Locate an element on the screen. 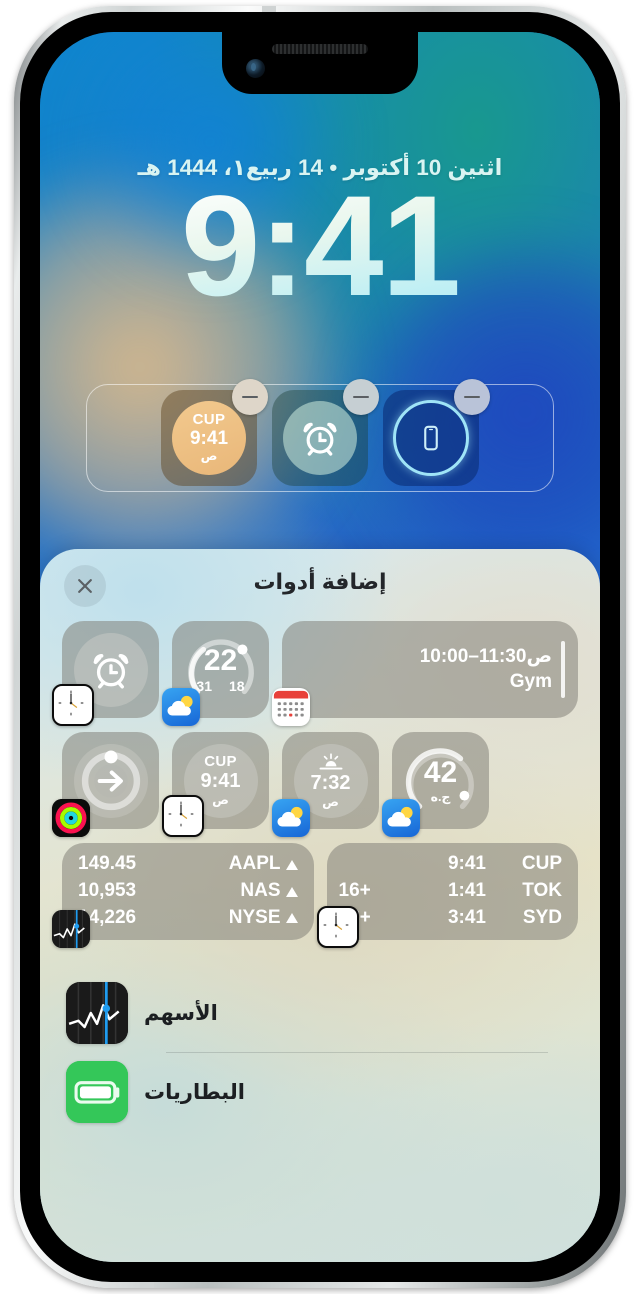 The height and width of the screenshot is (1294, 640). calendar-grid-icon is located at coordinates (291, 707).